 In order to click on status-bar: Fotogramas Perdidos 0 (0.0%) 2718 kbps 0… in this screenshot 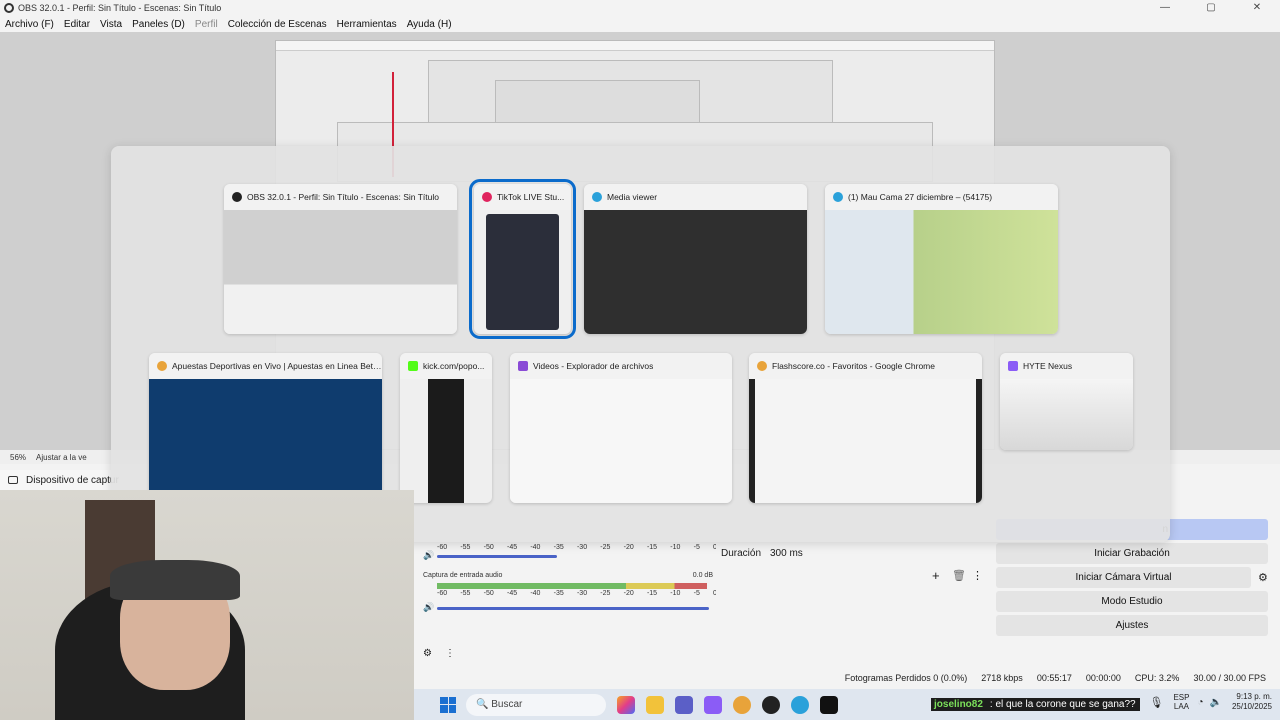, I will do `click(847, 678)`.